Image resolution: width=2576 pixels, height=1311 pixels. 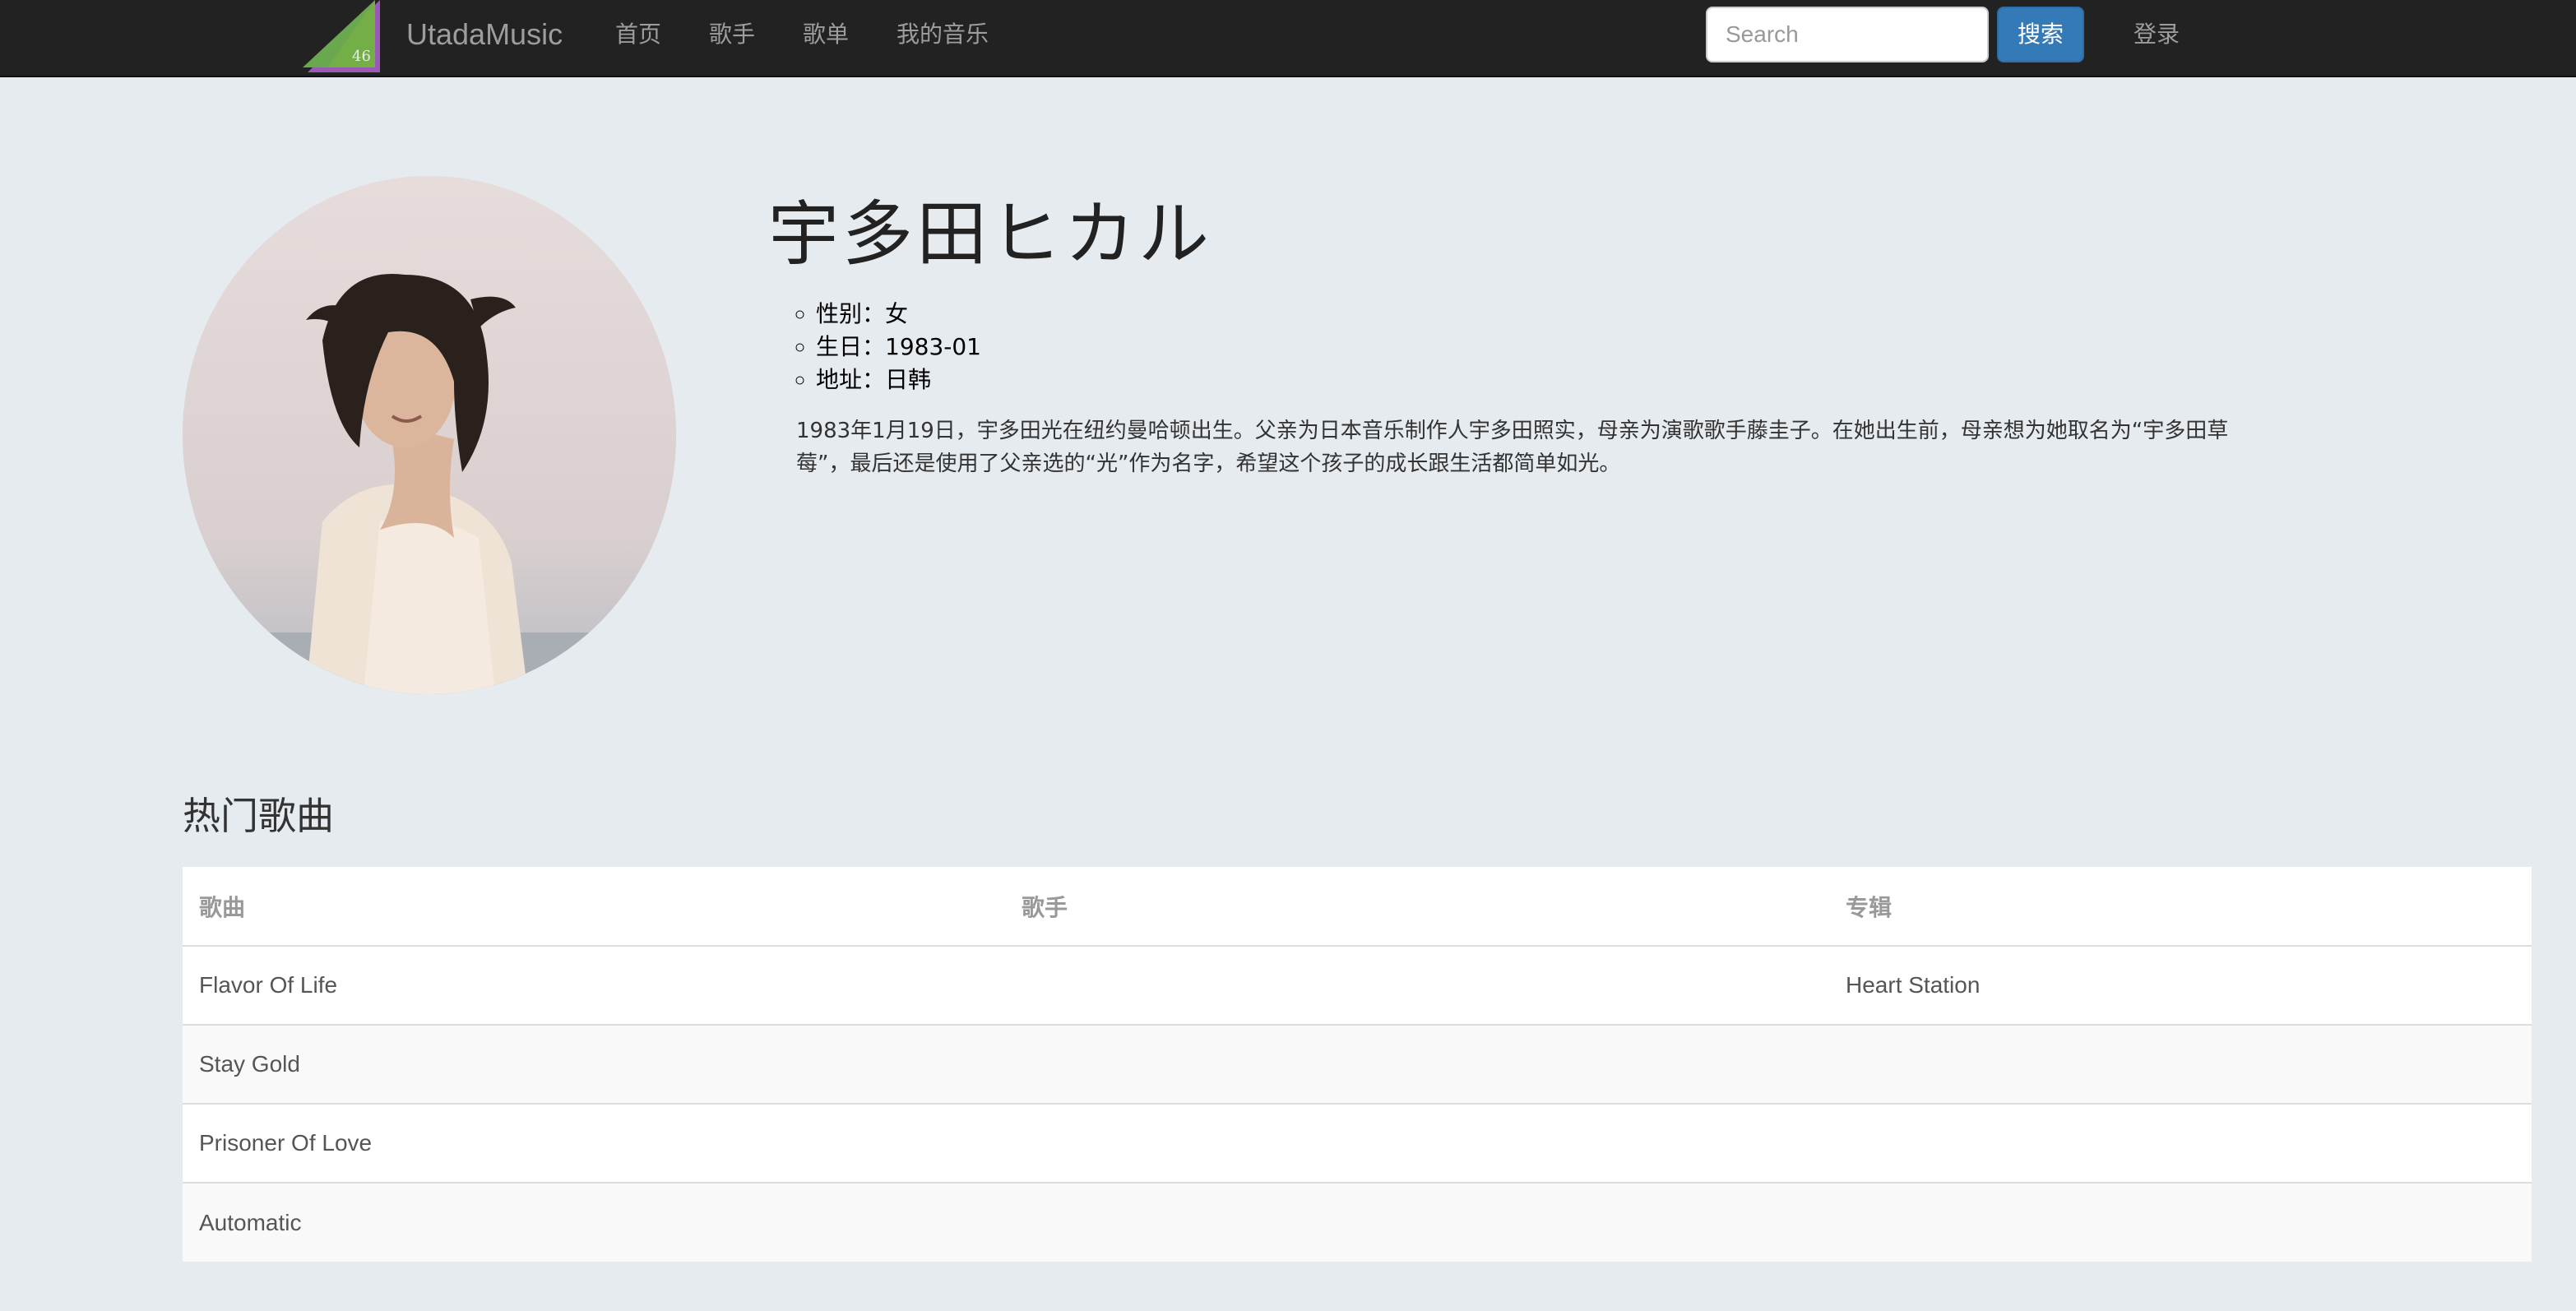 I want to click on table-row: Flavor Of Life Heart Station, so click(x=1358, y=985).